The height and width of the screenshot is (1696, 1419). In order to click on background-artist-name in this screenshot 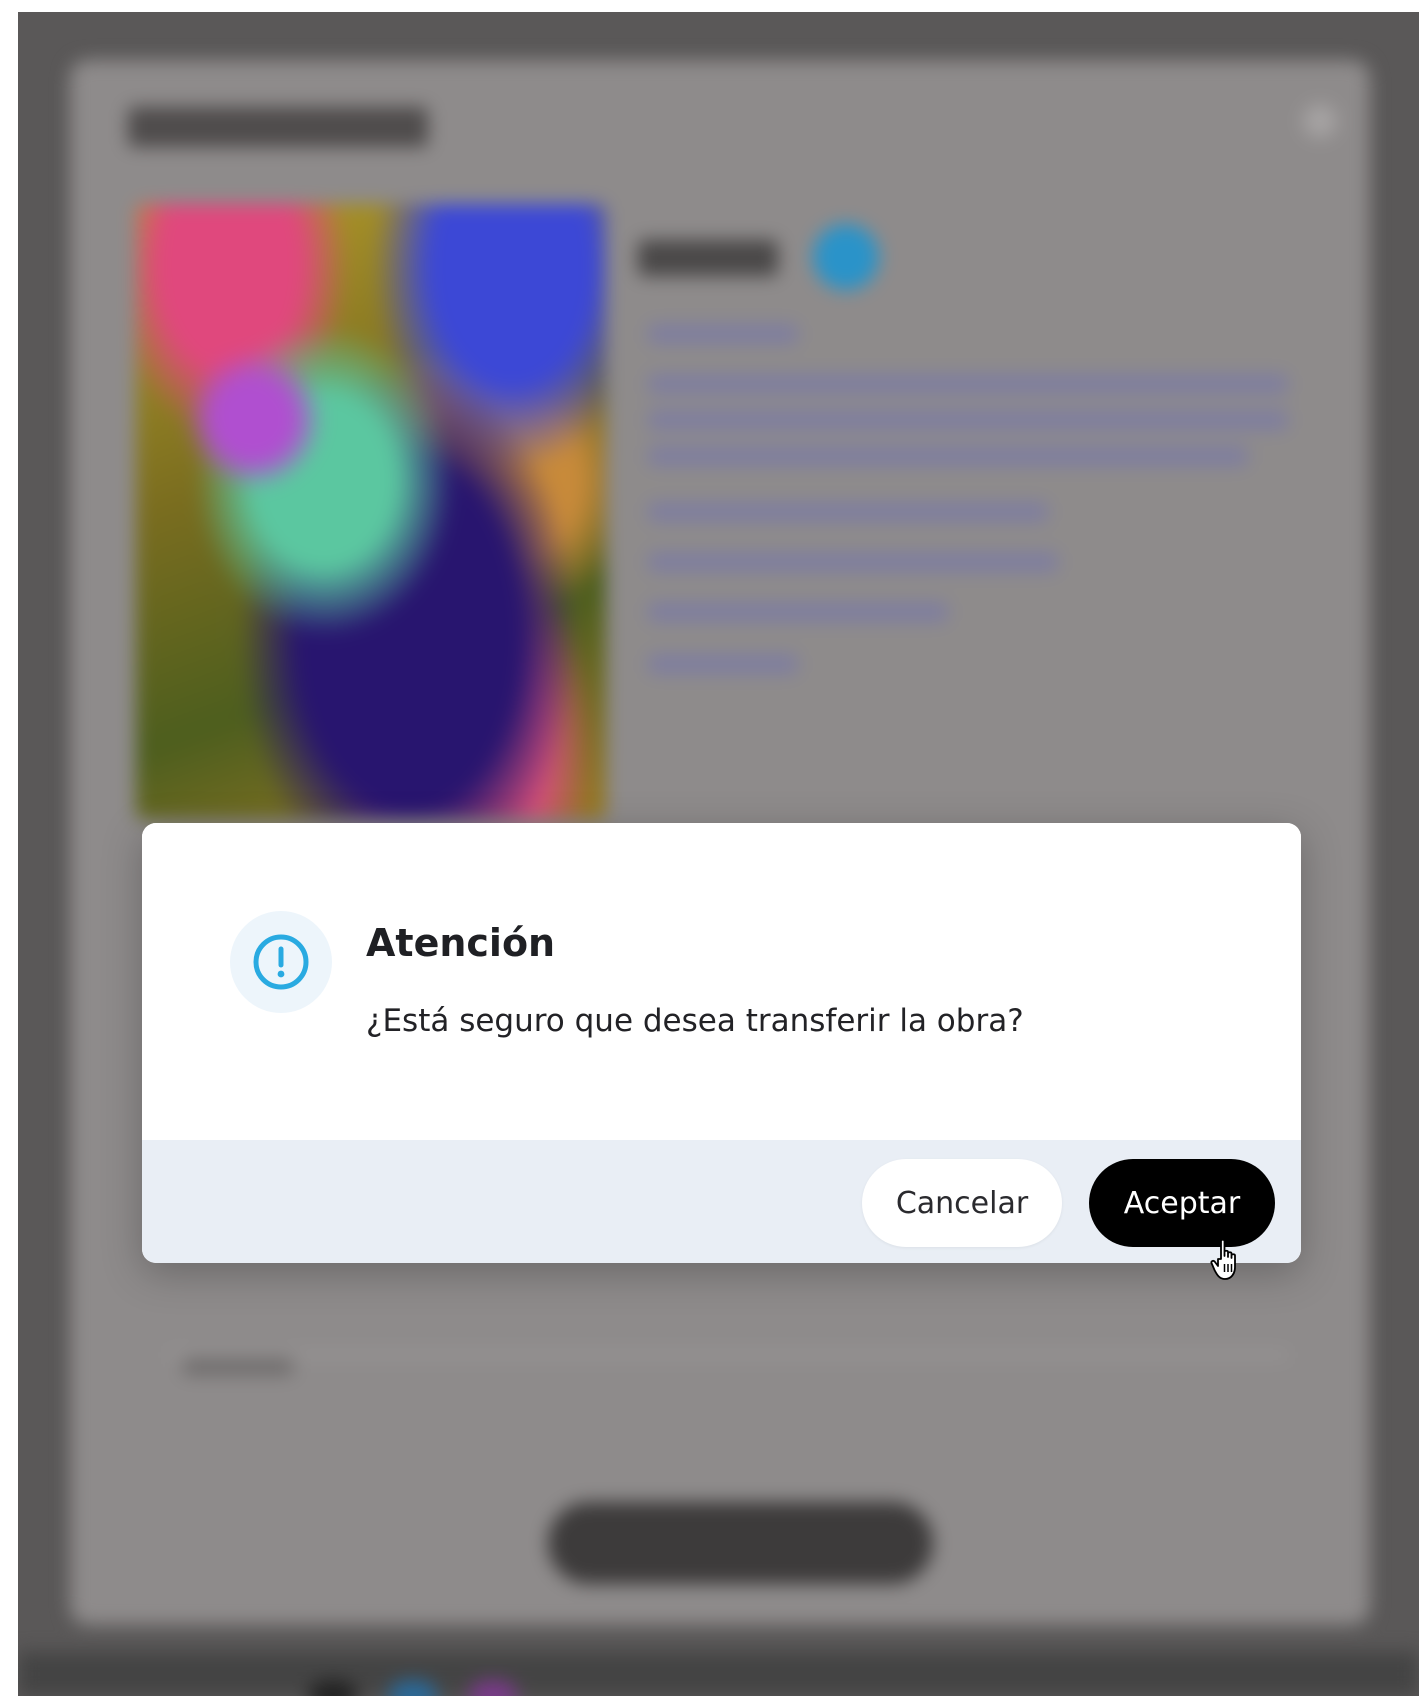, I will do `click(708, 258)`.